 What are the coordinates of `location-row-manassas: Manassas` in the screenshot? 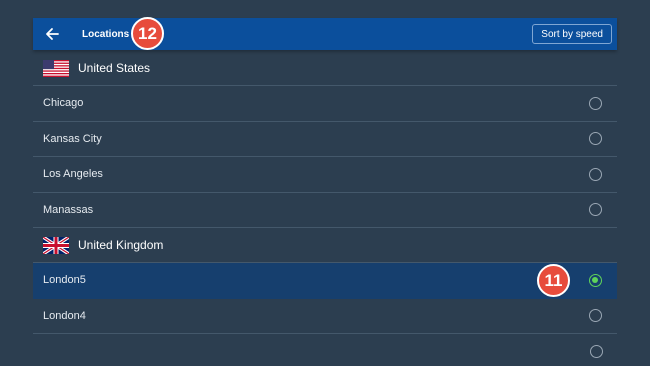 It's located at (325, 210).